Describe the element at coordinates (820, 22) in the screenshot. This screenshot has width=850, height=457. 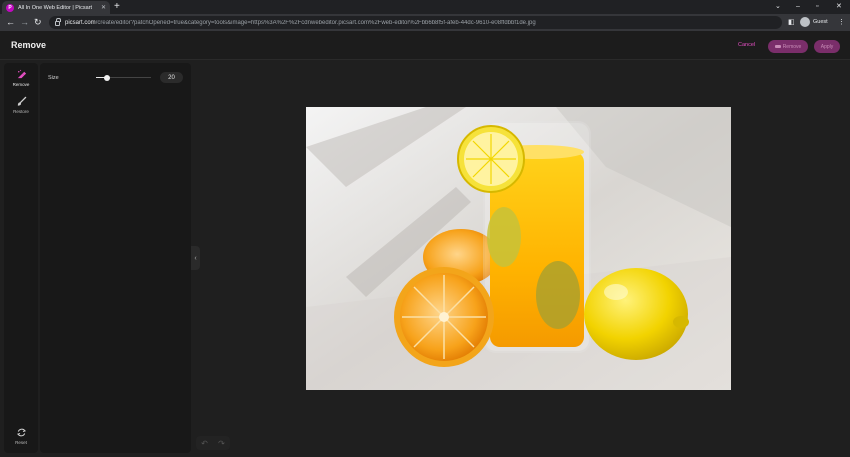
I see `profile-label: Guest` at that location.